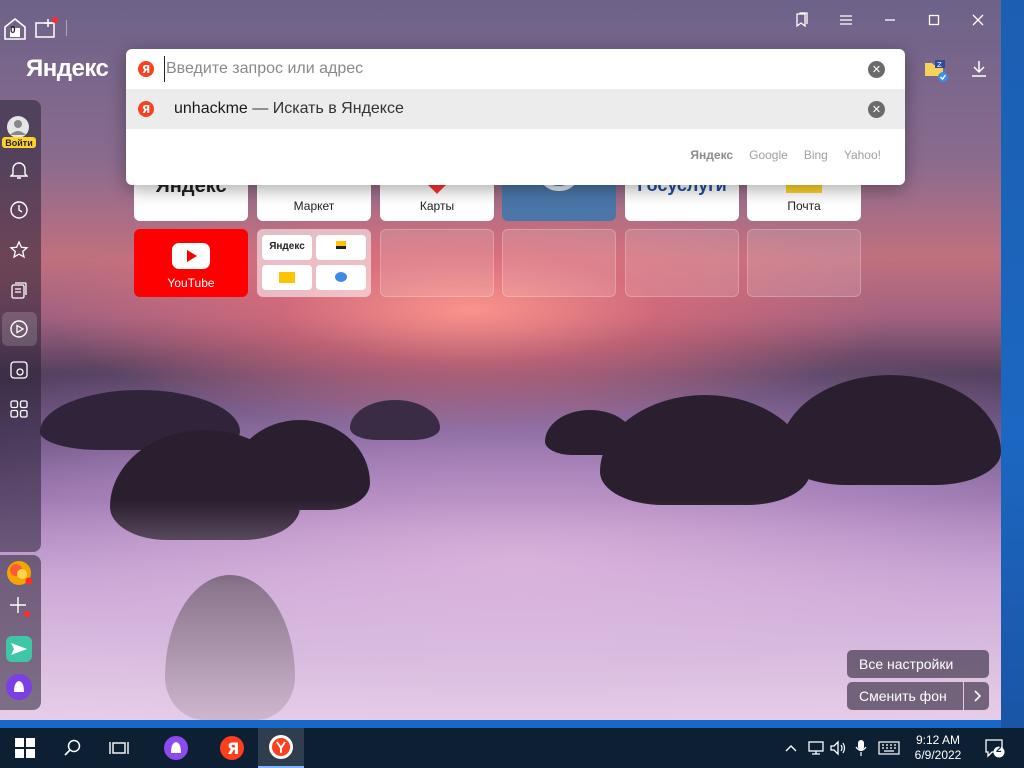  I want to click on tab-counter: 0, so click(13, 30).